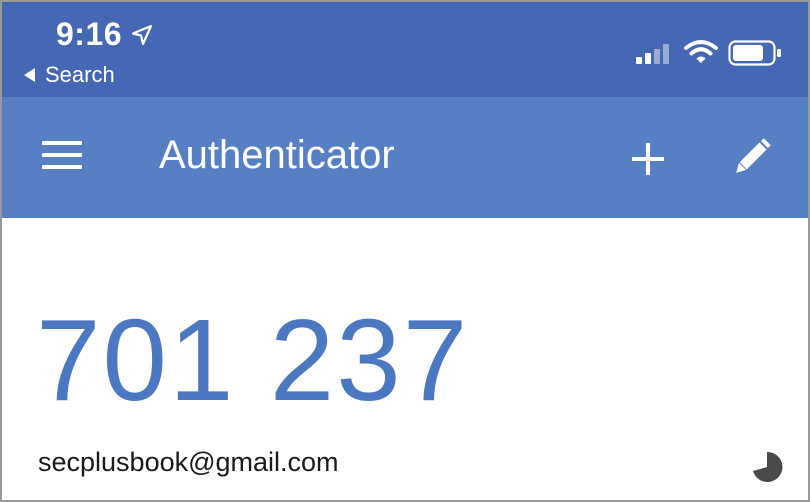 The height and width of the screenshot is (502, 810). Describe the element at coordinates (751, 158) in the screenshot. I see `pencil-icon` at that location.